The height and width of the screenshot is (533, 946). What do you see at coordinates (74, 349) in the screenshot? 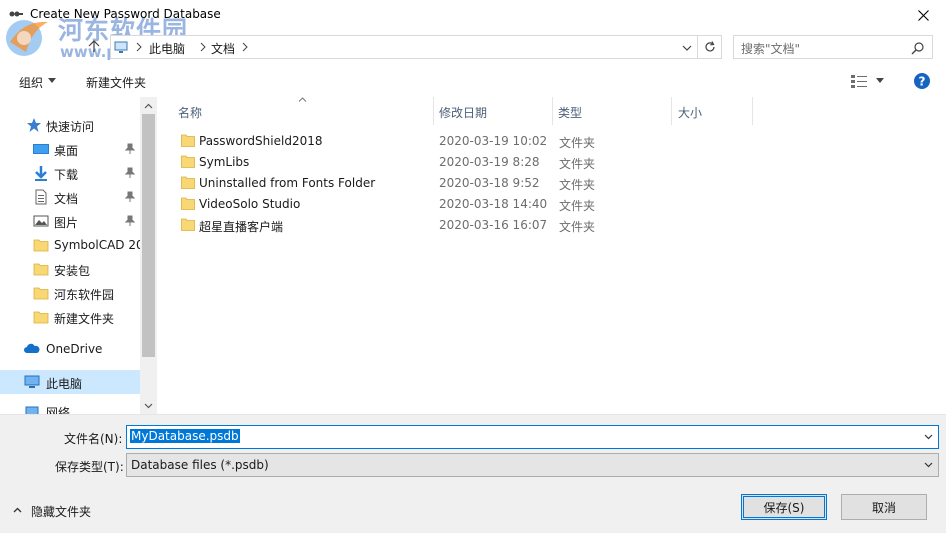
I see `nav-onedrive-label: OneDrive` at bounding box center [74, 349].